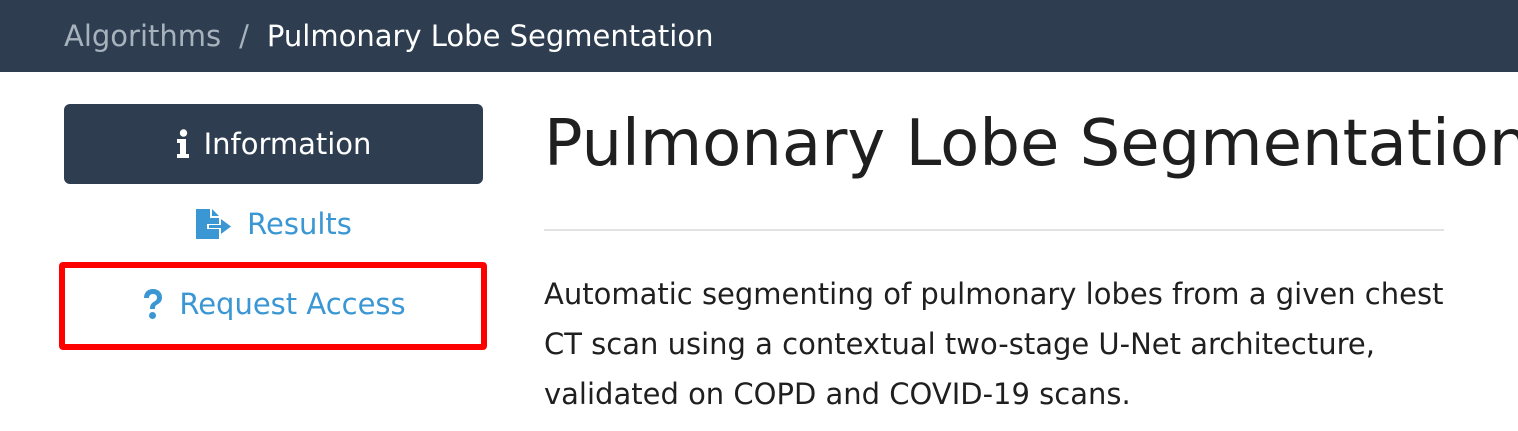 This screenshot has width=1518, height=431. I want to click on highlight-outline, so click(273, 306).